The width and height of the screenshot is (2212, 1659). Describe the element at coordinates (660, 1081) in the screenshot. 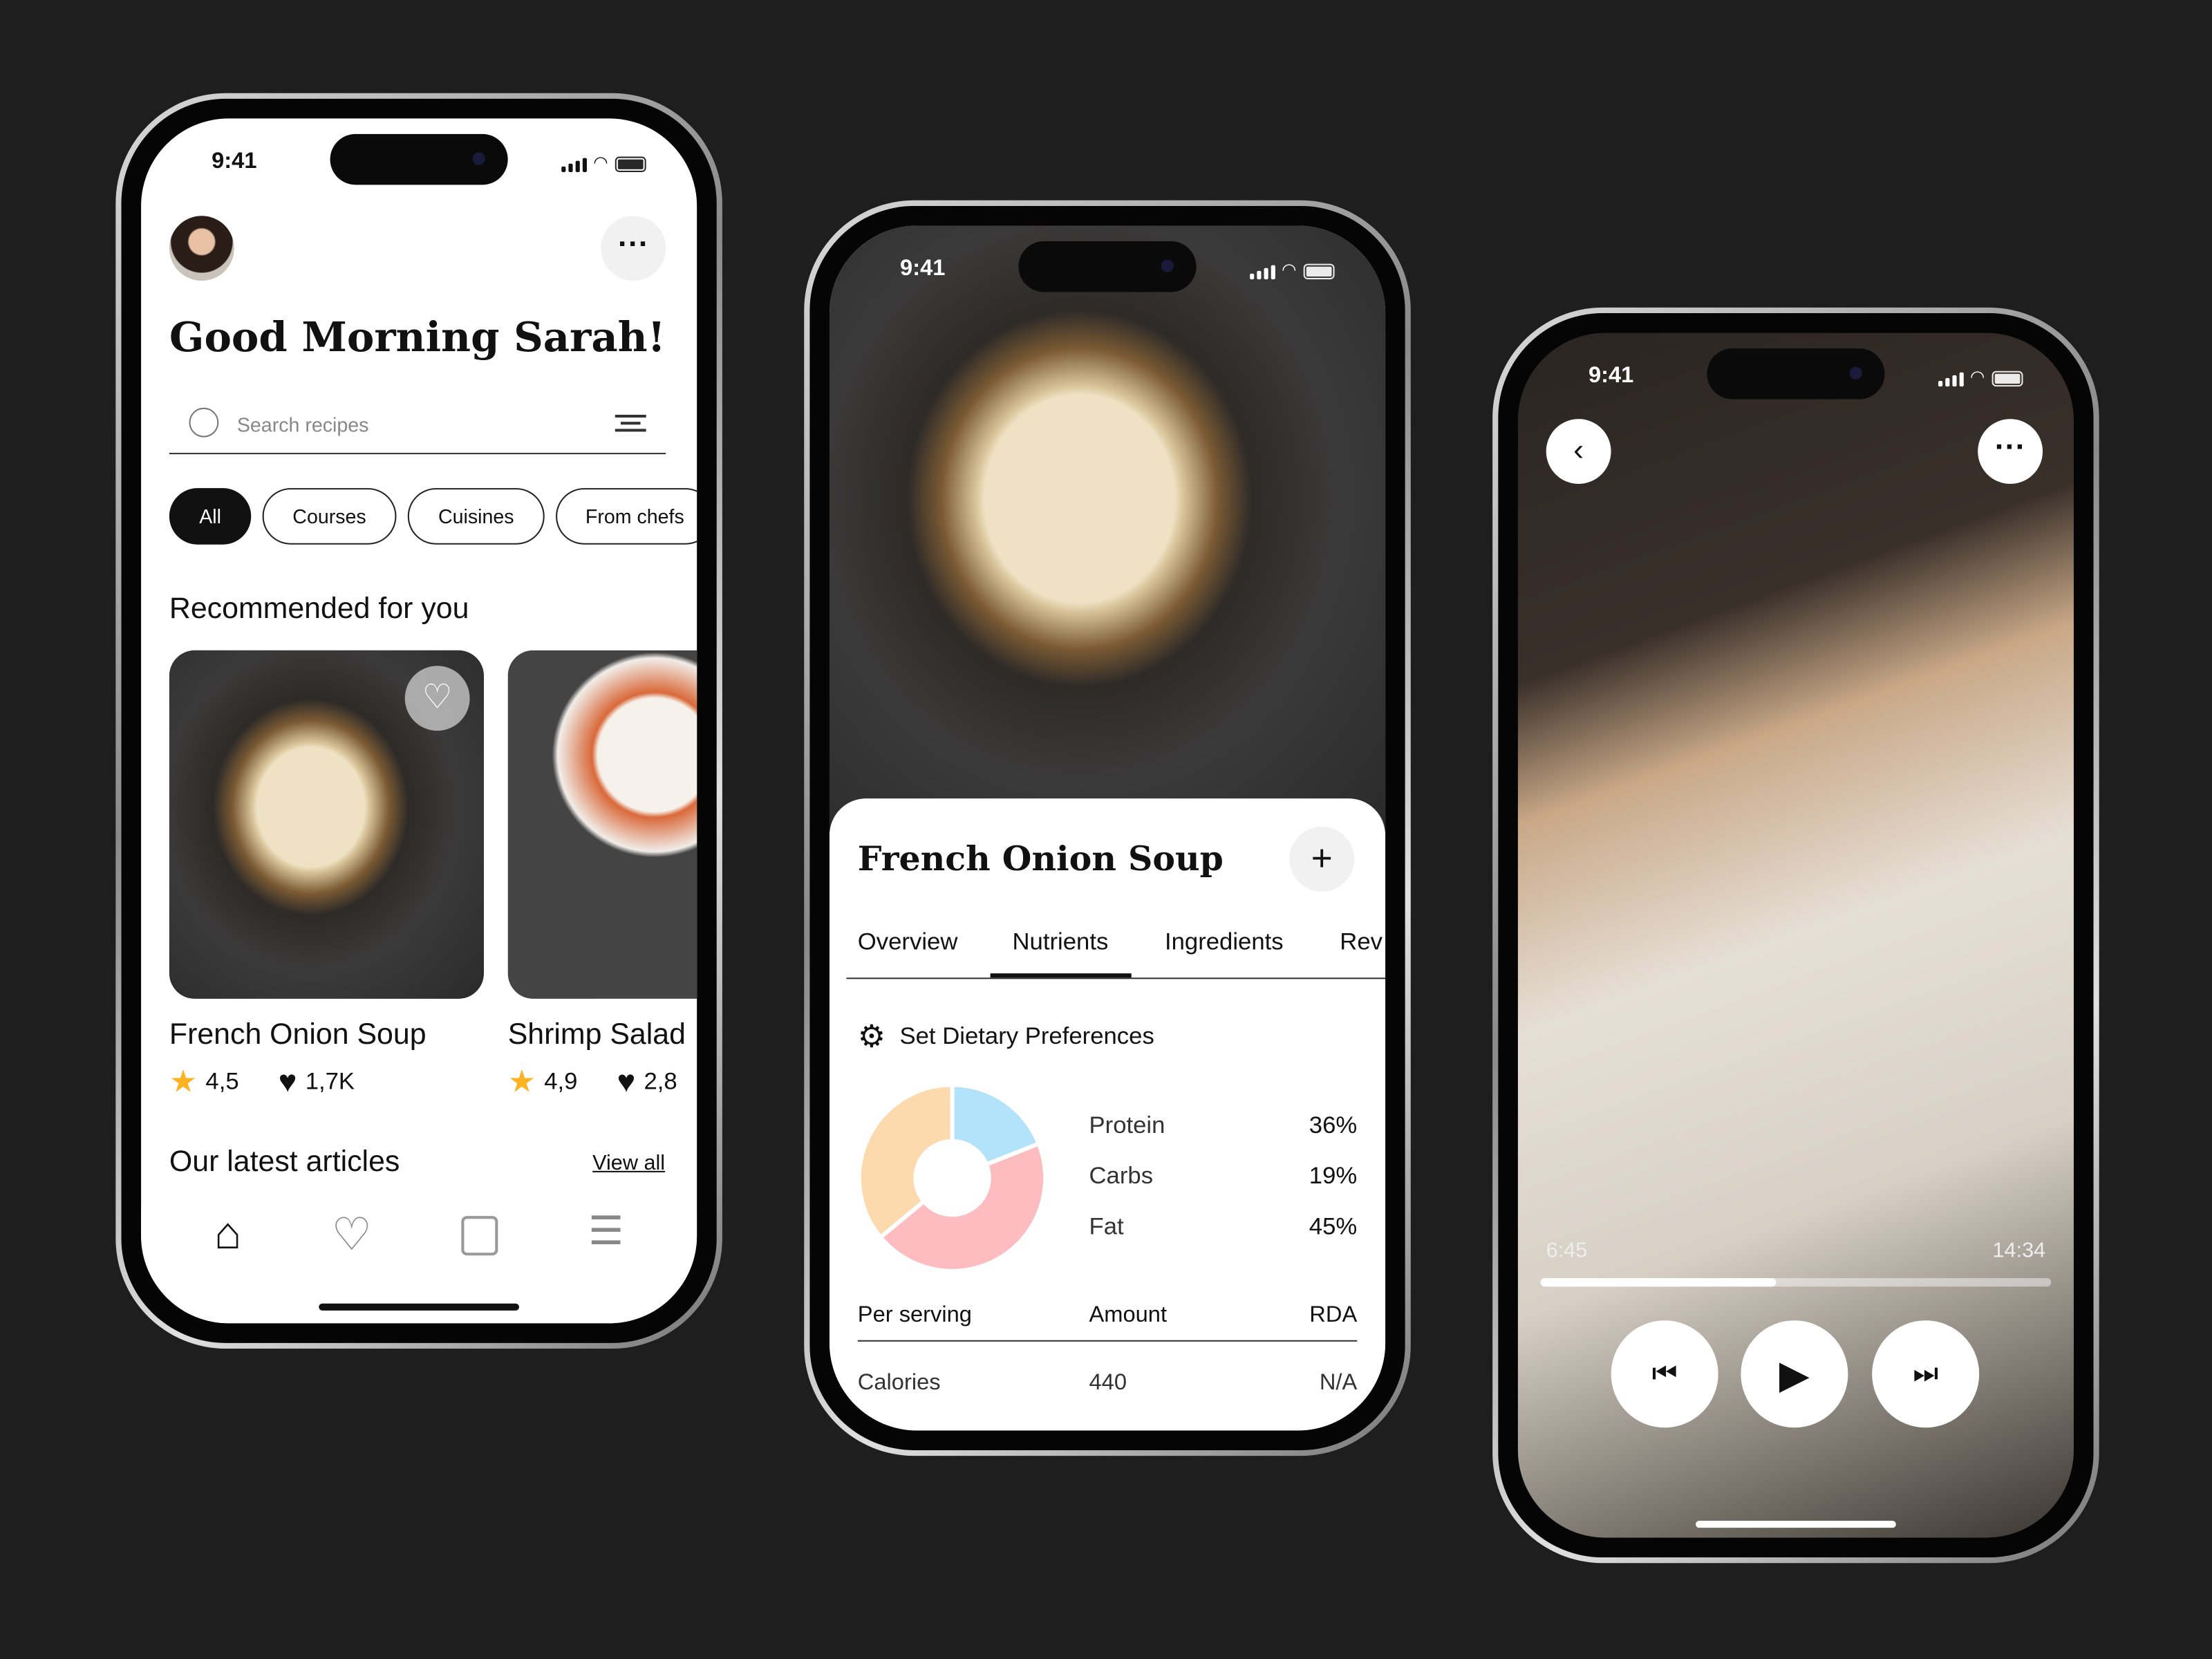

I see `likes: 2,8` at that location.